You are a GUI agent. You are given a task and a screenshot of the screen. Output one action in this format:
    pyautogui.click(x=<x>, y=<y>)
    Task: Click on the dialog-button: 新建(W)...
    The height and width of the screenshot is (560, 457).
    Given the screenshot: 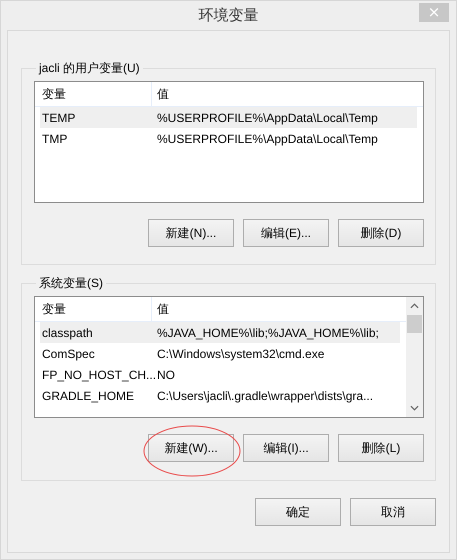 What is the action you would take?
    pyautogui.click(x=191, y=448)
    